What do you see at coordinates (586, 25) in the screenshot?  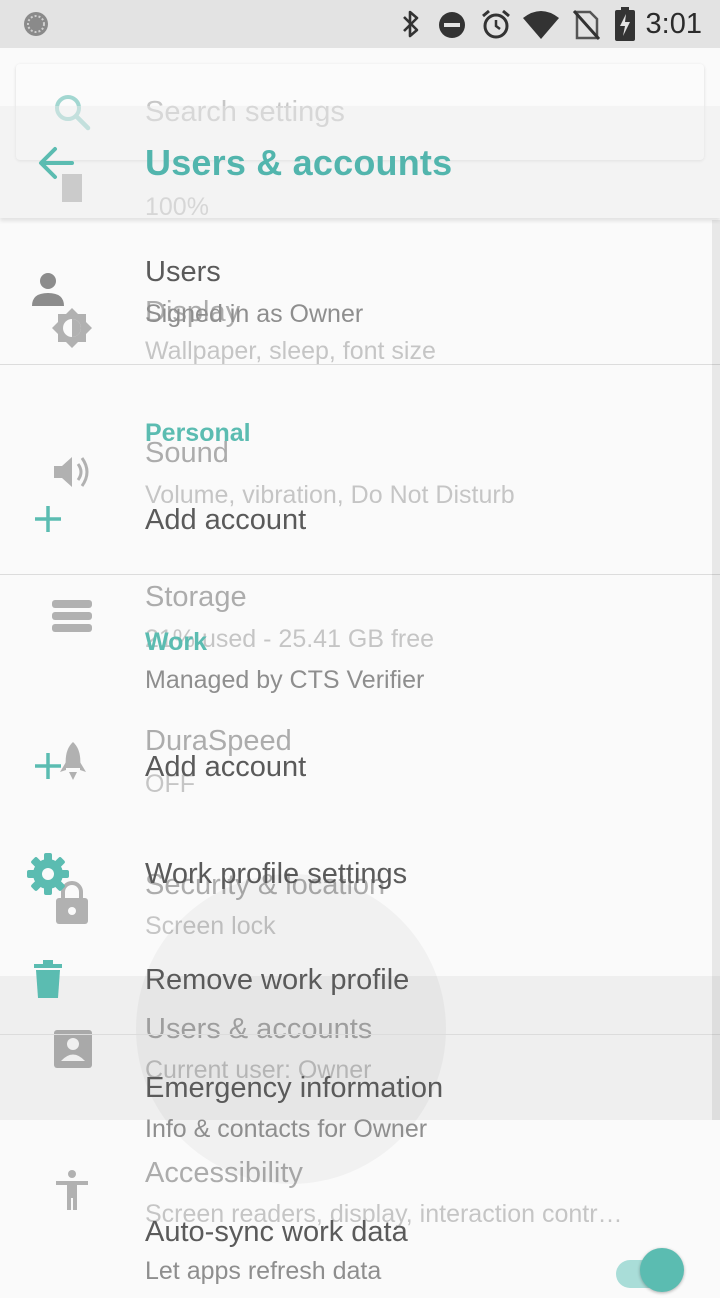 I see `no-sim-icon` at bounding box center [586, 25].